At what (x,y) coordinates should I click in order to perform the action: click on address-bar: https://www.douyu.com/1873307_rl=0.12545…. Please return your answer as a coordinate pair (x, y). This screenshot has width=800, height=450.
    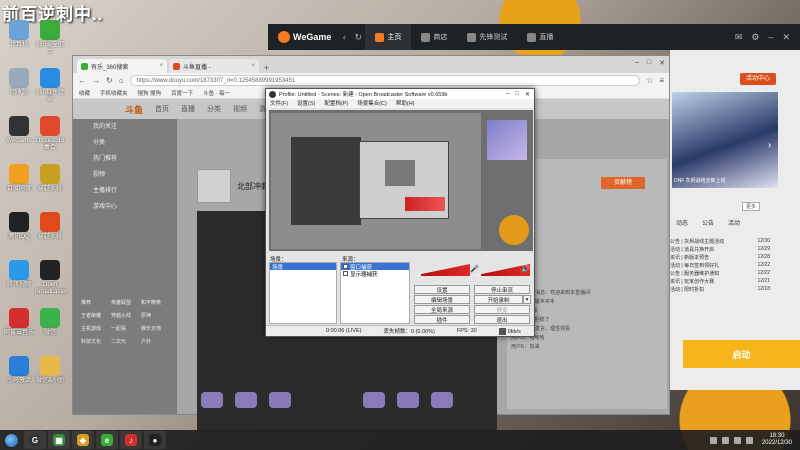
    Looking at the image, I should click on (385, 80).